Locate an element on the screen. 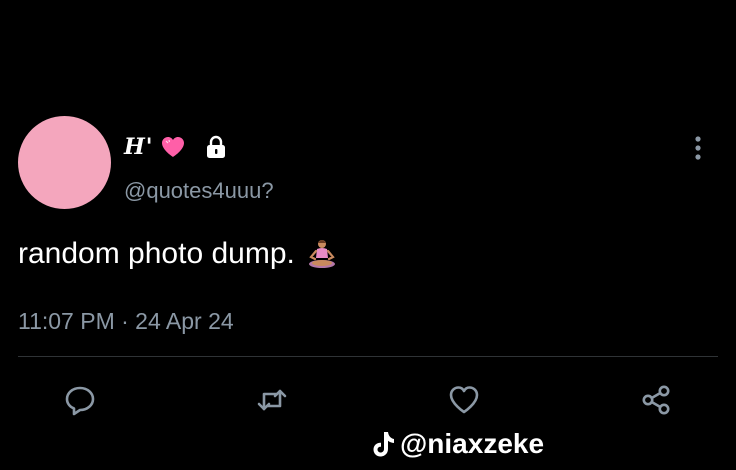 The image size is (736, 470). reply-button is located at coordinates (80, 400).